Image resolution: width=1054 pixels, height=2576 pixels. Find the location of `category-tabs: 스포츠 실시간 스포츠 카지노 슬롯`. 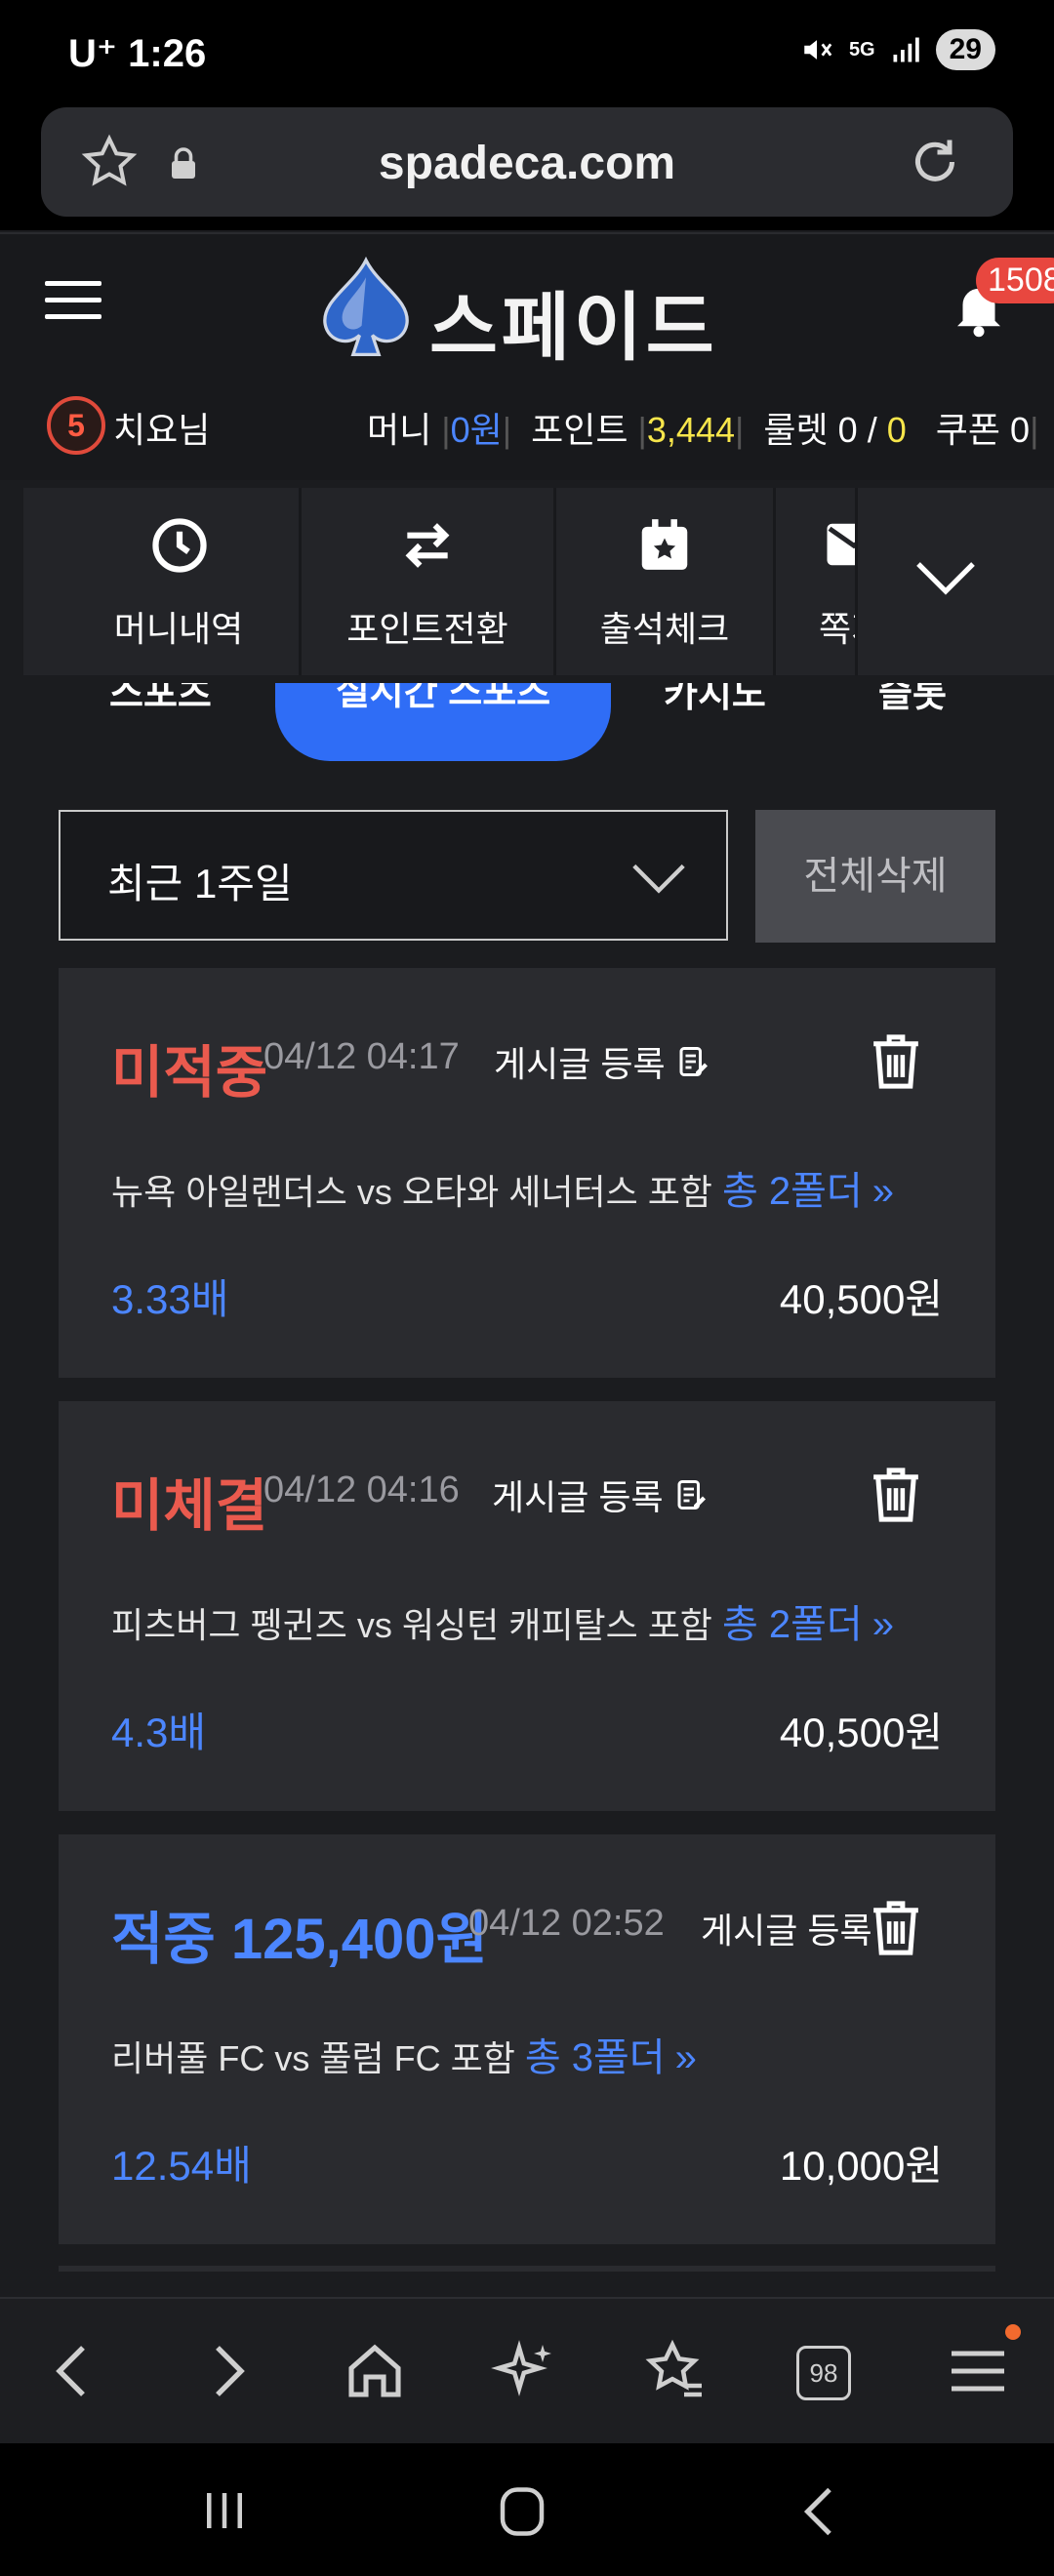

category-tabs: 스포츠 실시간 스포츠 카지노 슬롯 is located at coordinates (527, 727).